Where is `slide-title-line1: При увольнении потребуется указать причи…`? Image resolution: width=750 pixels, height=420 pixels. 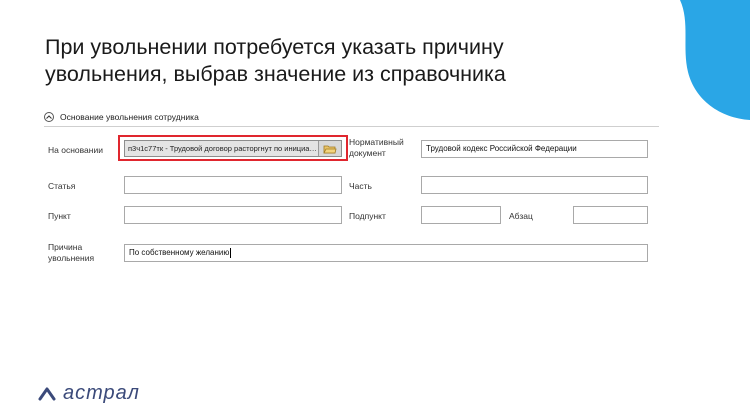 slide-title-line1: При увольнении потребуется указать причи… is located at coordinates (274, 47).